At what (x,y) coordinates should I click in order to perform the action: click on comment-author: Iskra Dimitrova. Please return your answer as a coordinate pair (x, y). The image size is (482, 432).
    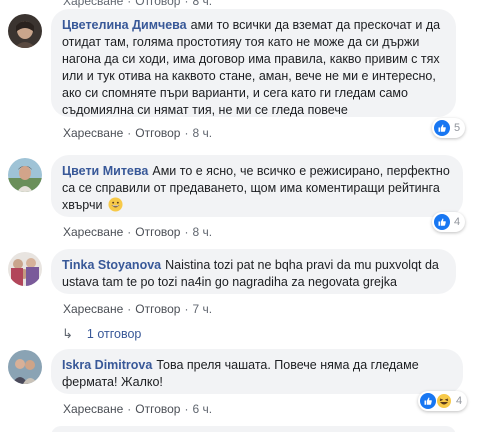
    Looking at the image, I should click on (107, 365).